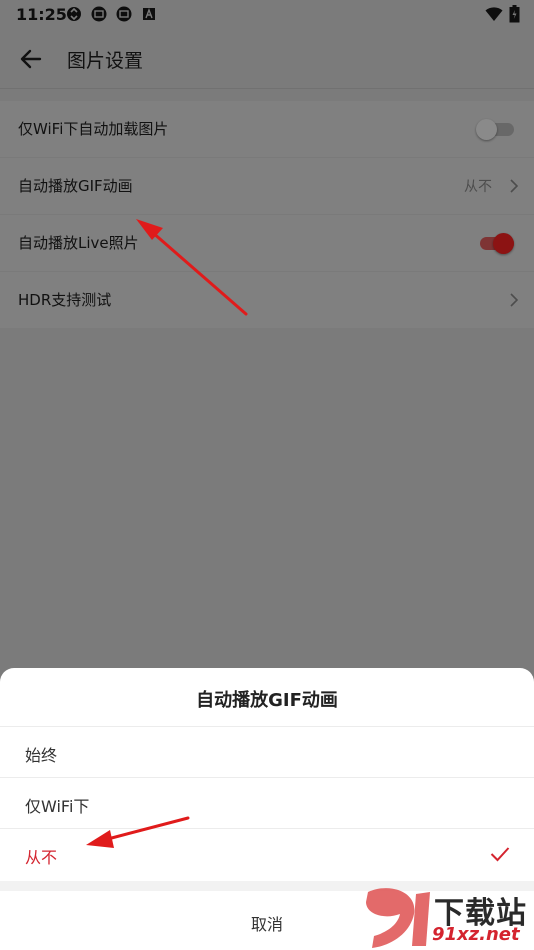 This screenshot has width=534, height=950. Describe the element at coordinates (105, 61) in the screenshot. I see `page-title: 图片设置` at that location.